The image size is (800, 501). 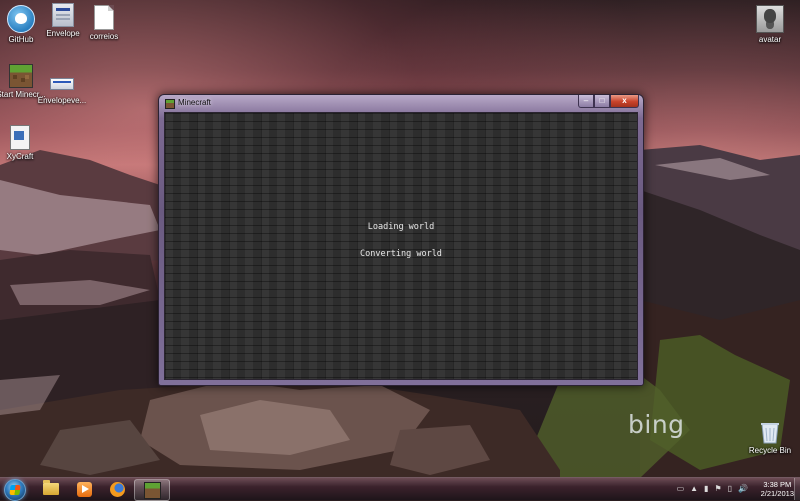 I want to click on desktop-icon-label: Recycle Bin, so click(x=770, y=450).